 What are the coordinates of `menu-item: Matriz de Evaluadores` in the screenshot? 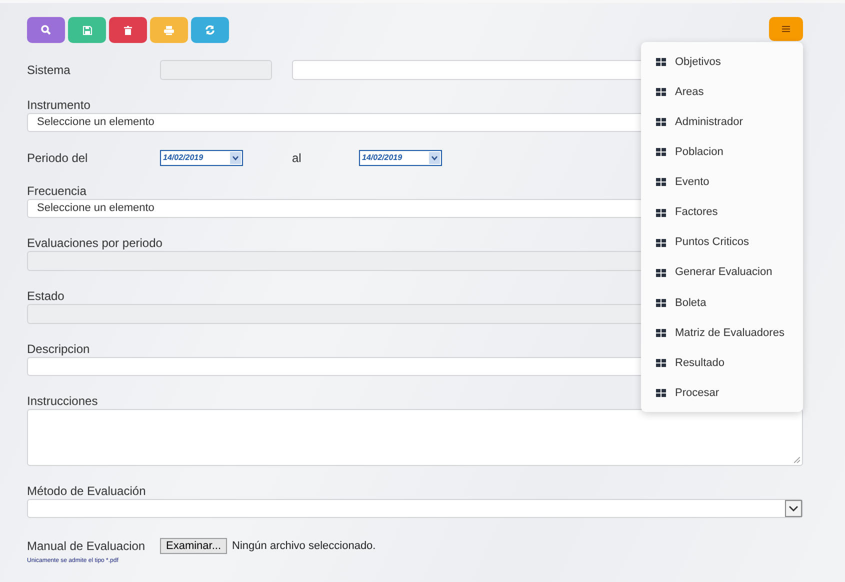 It's located at (722, 333).